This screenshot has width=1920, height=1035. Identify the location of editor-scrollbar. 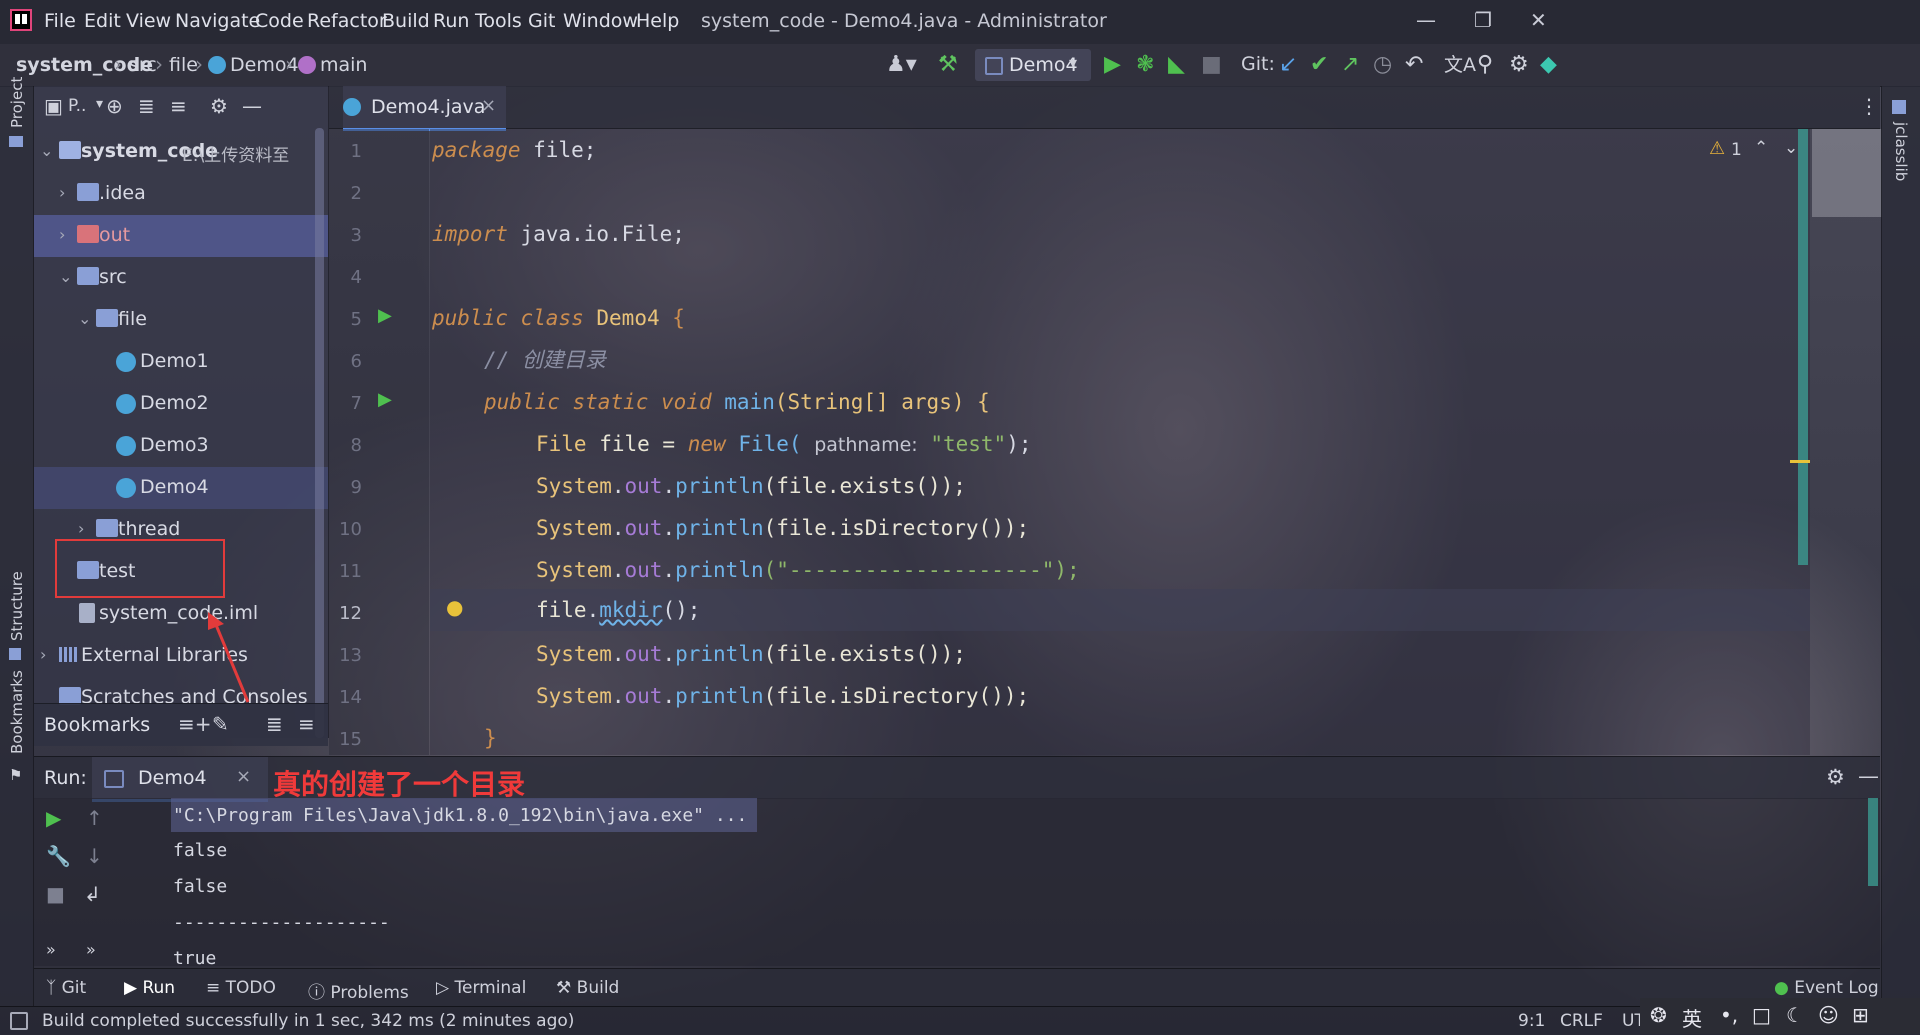
(1803, 347).